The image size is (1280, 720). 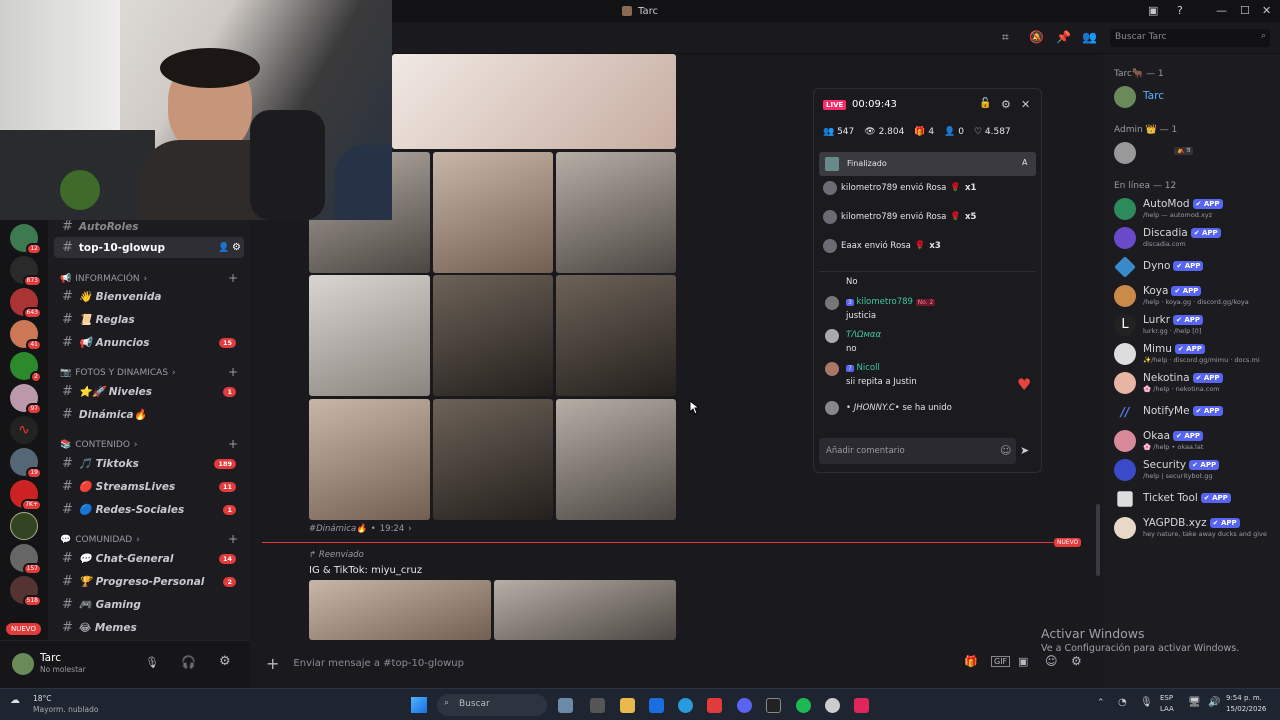 What do you see at coordinates (1197, 499) in the screenshot?
I see `member-item: Ticket Tool ✔ APP` at bounding box center [1197, 499].